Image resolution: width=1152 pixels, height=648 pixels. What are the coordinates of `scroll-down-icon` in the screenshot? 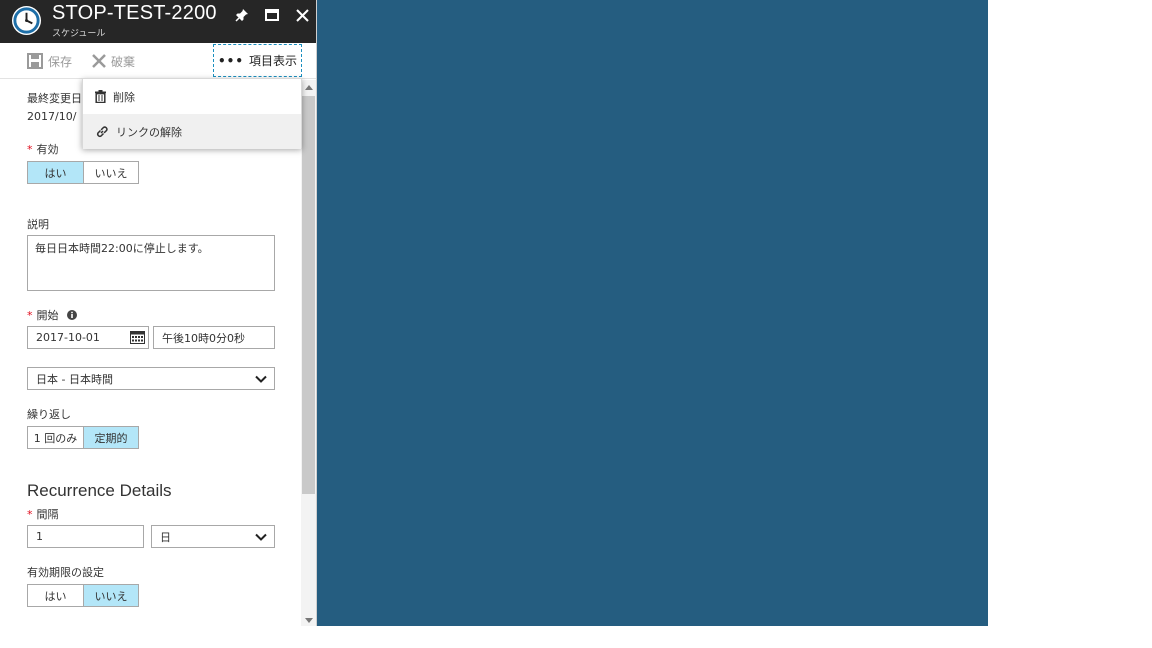 It's located at (308, 620).